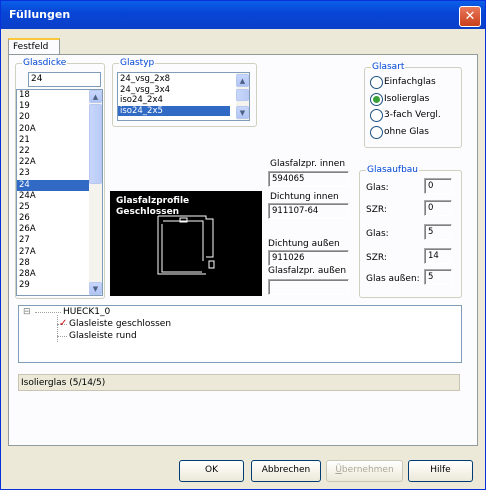  Describe the element at coordinates (308, 287) in the screenshot. I see `glasfalzpr-aussen-field` at that location.